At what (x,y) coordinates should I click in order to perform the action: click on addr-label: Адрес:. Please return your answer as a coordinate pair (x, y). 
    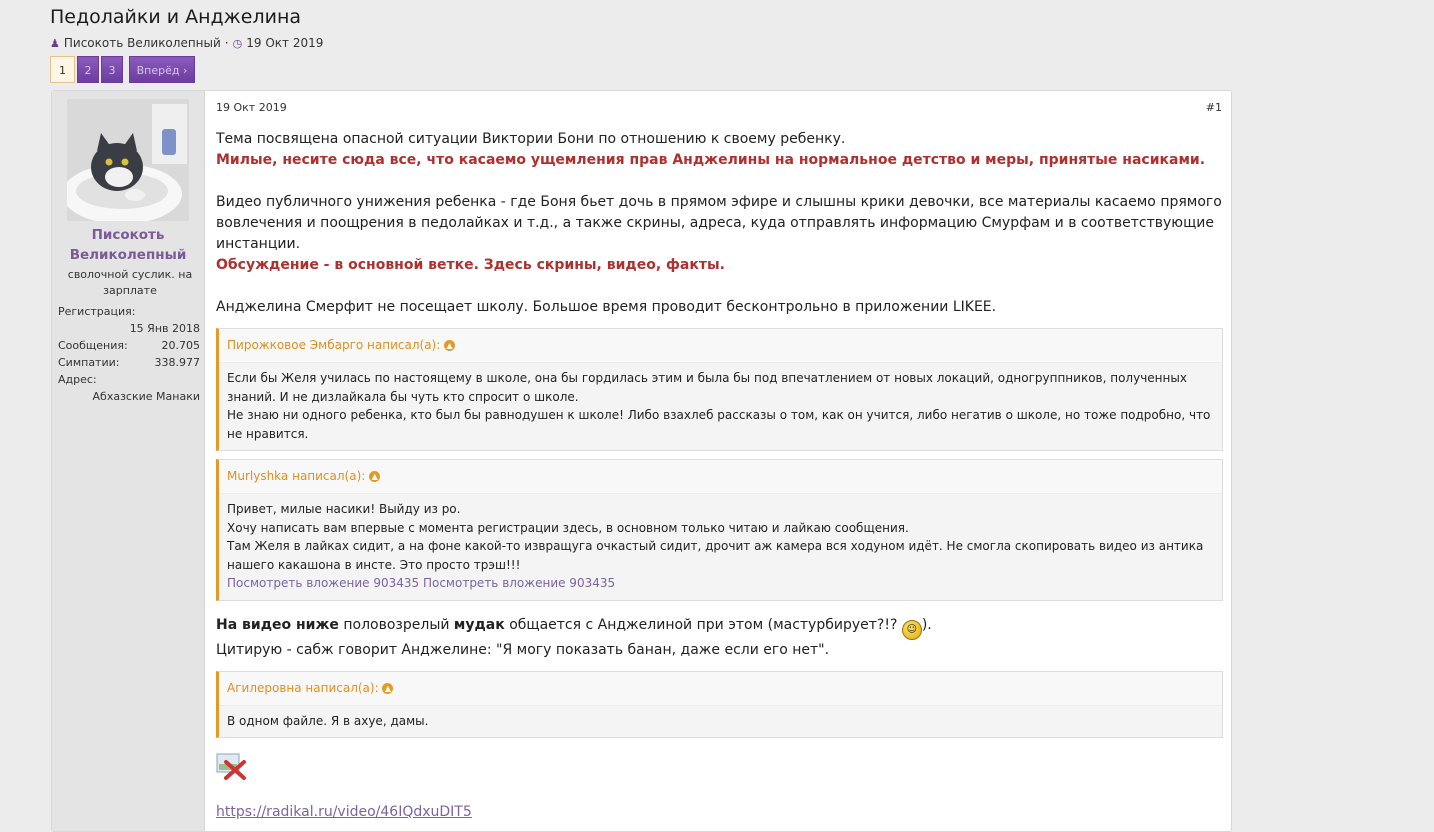
    Looking at the image, I should click on (77, 379).